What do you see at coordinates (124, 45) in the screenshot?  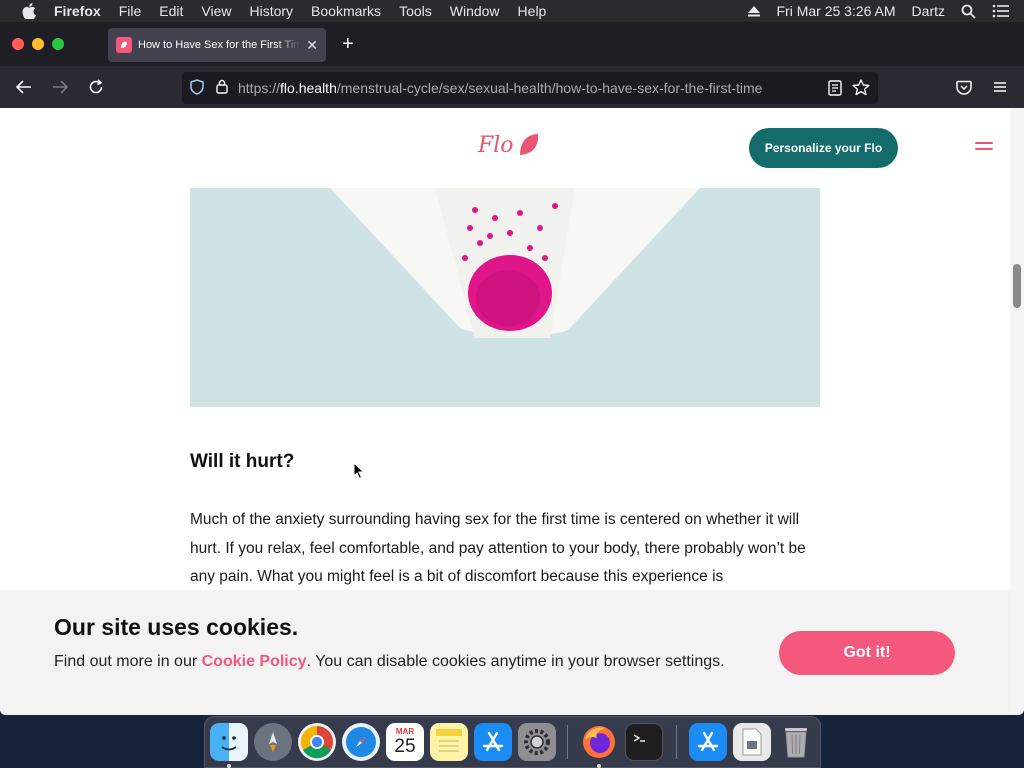 I see `flo-favicon-icon` at bounding box center [124, 45].